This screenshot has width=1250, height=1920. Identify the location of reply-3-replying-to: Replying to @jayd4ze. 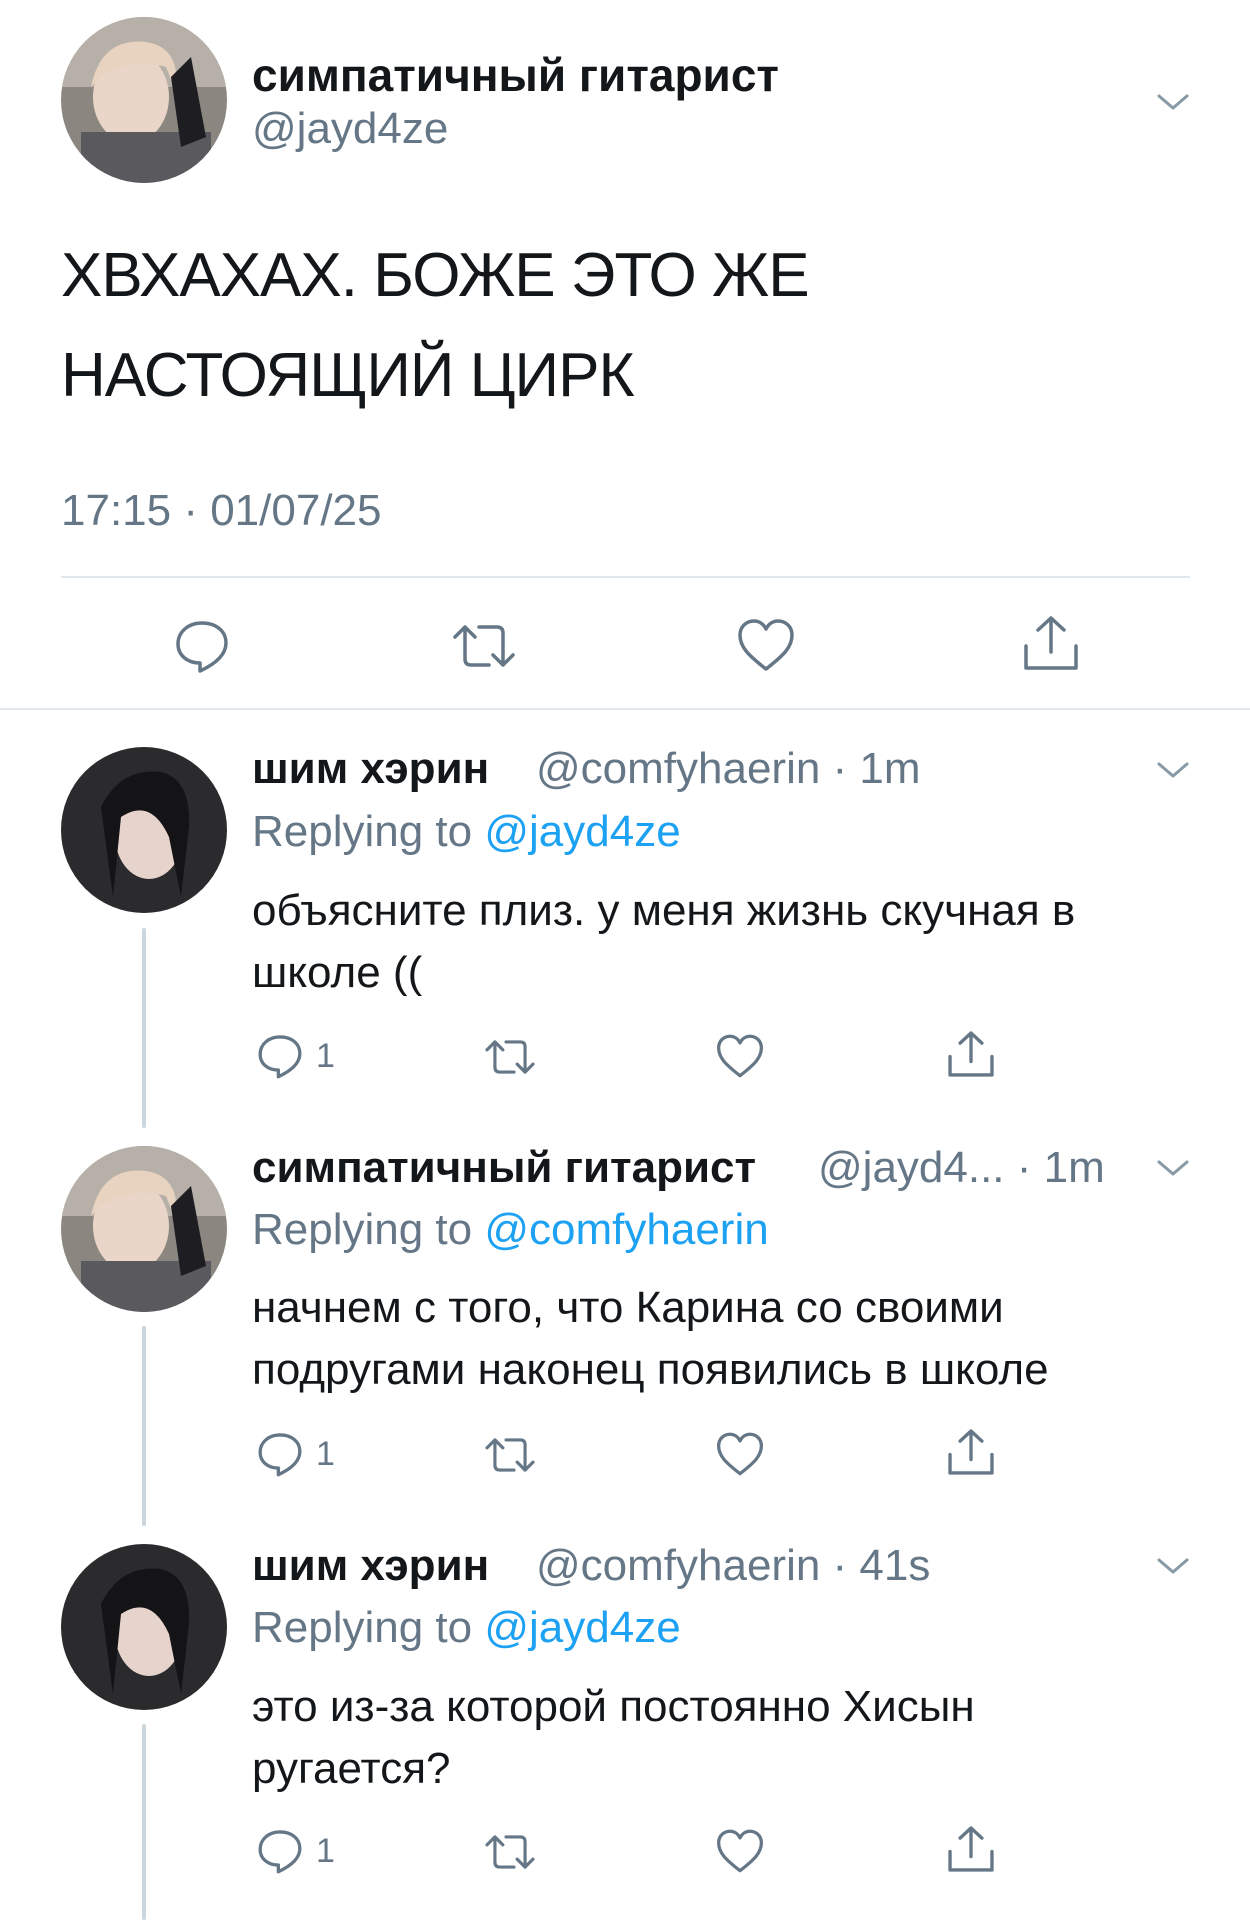
(466, 1628).